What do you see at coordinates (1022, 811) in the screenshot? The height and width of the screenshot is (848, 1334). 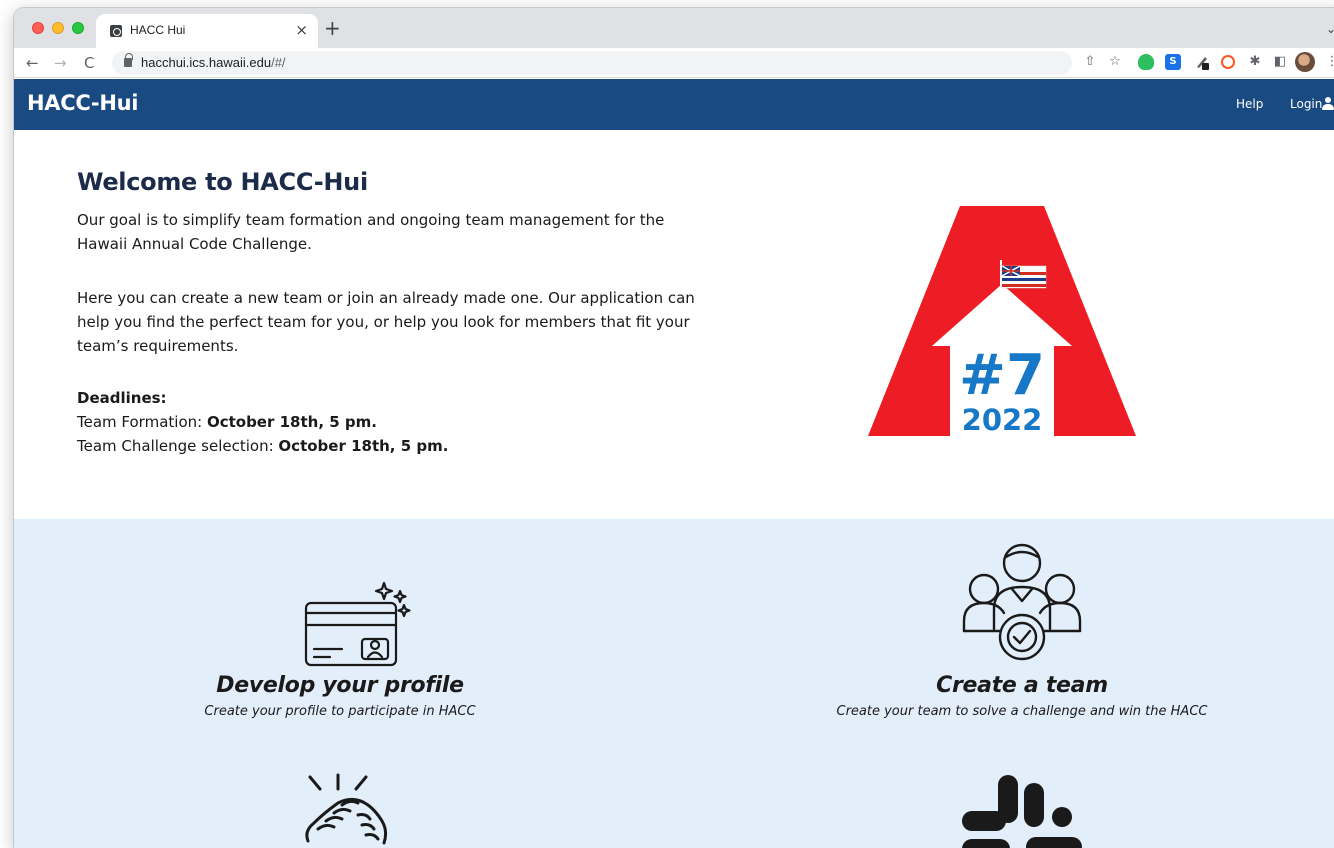 I see `slack-icon` at bounding box center [1022, 811].